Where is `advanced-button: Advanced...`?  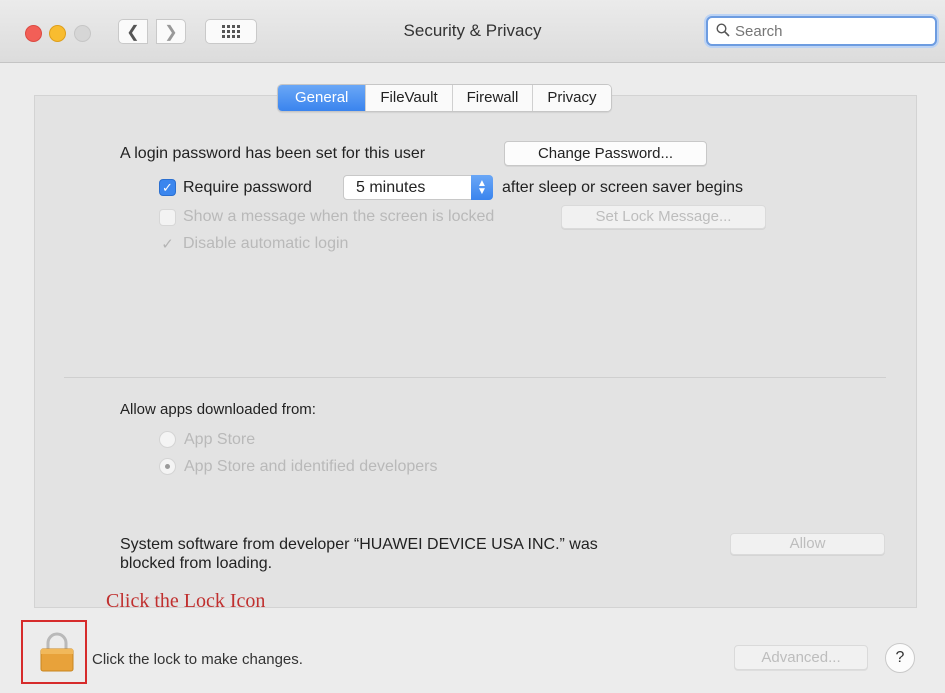 advanced-button: Advanced... is located at coordinates (801, 657).